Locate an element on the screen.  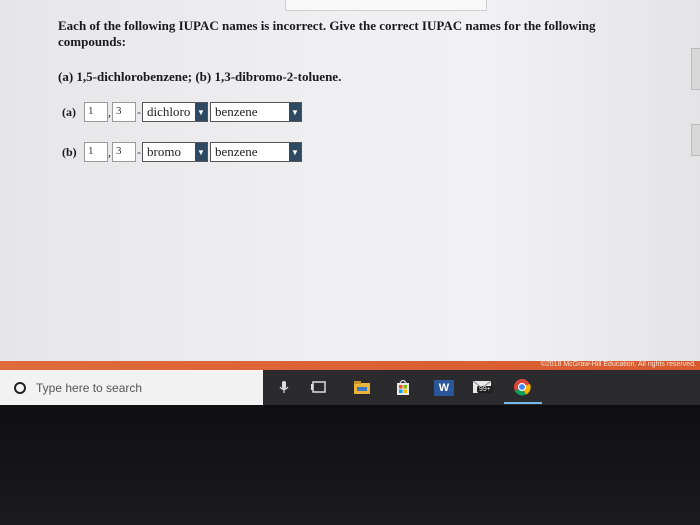
substituent-dropdown: dichloro ▼ is located at coordinates (175, 112).